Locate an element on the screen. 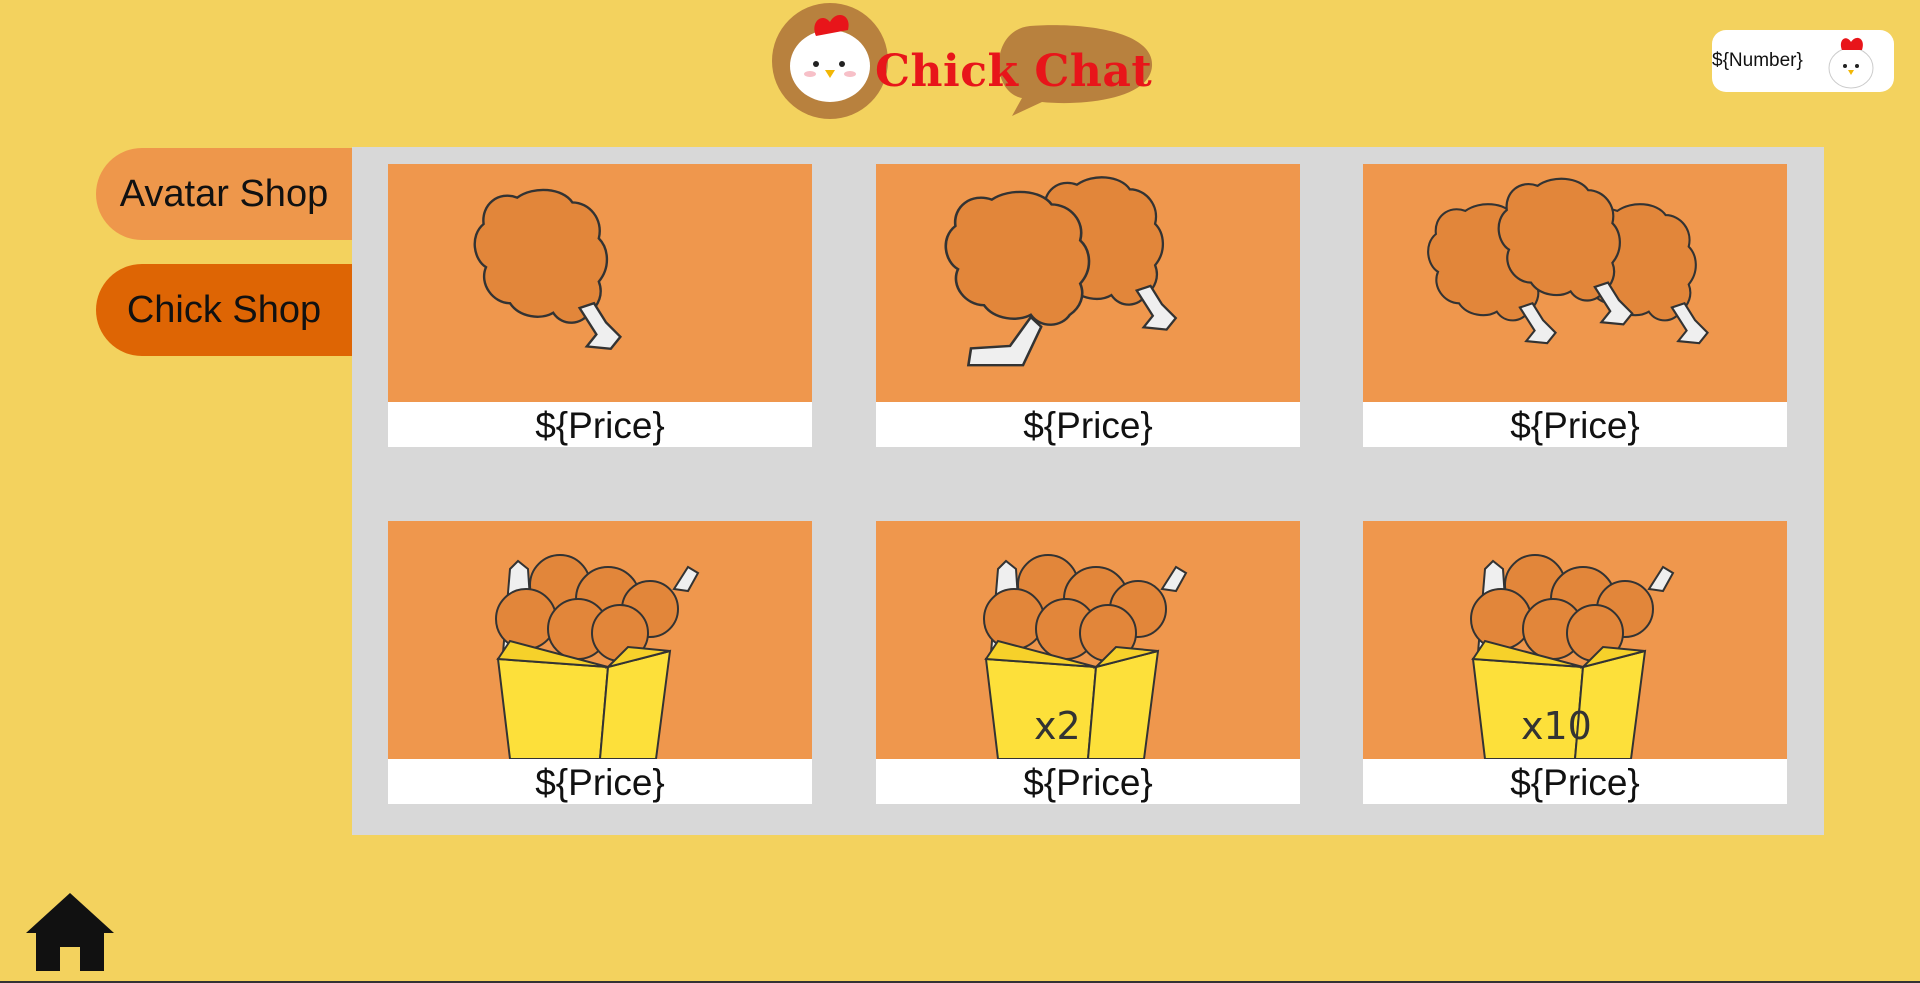  home-icon is located at coordinates (70, 932).